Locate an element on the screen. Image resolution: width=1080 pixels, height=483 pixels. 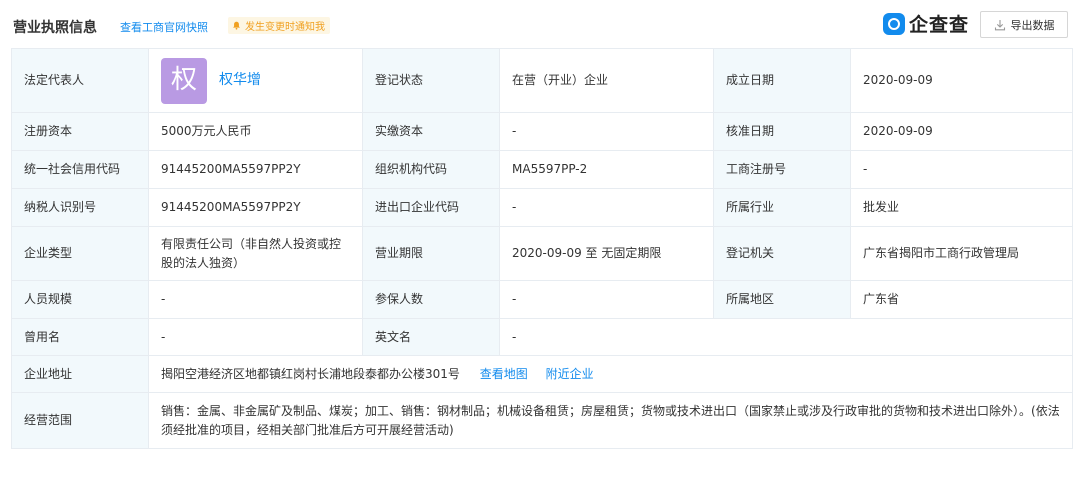
approval-date-value: 2020-09-09 is located at coordinates (961, 131).